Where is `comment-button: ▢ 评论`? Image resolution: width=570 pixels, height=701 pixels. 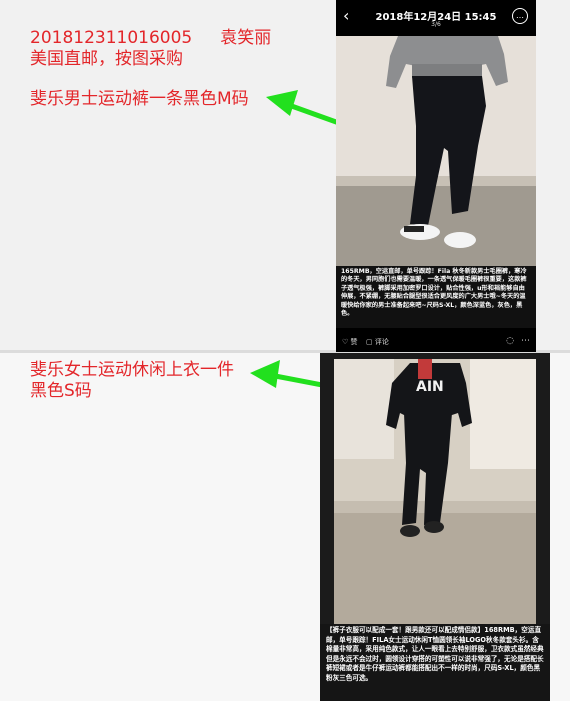 comment-button: ▢ 评论 is located at coordinates (377, 342).